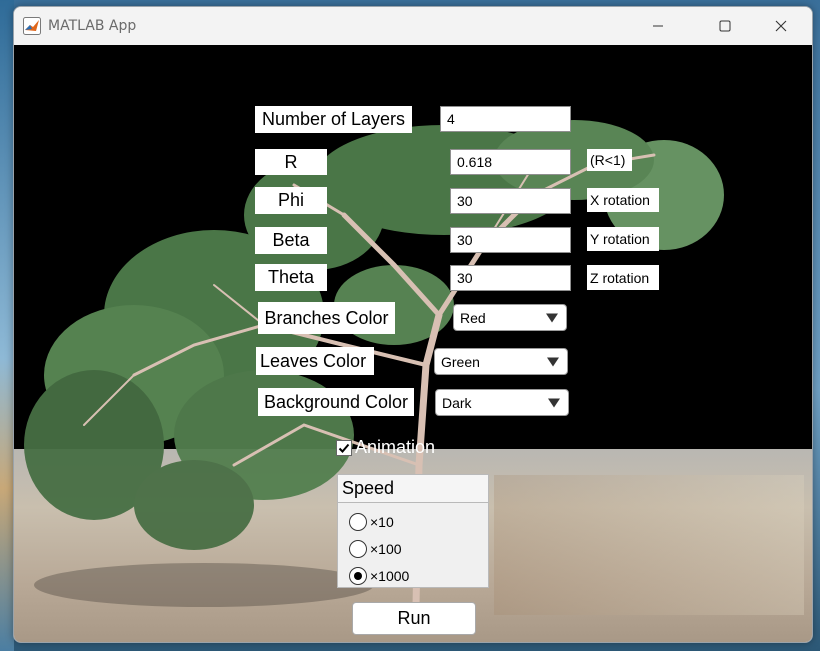 The width and height of the screenshot is (820, 651). Describe the element at coordinates (510, 162) in the screenshot. I see `r-field` at that location.